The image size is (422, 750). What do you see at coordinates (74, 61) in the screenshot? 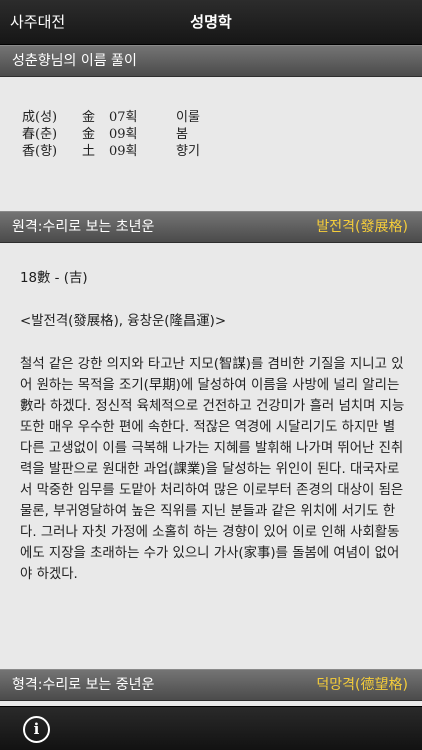
I see `section-title: 성춘향님의 이름 풀이` at bounding box center [74, 61].